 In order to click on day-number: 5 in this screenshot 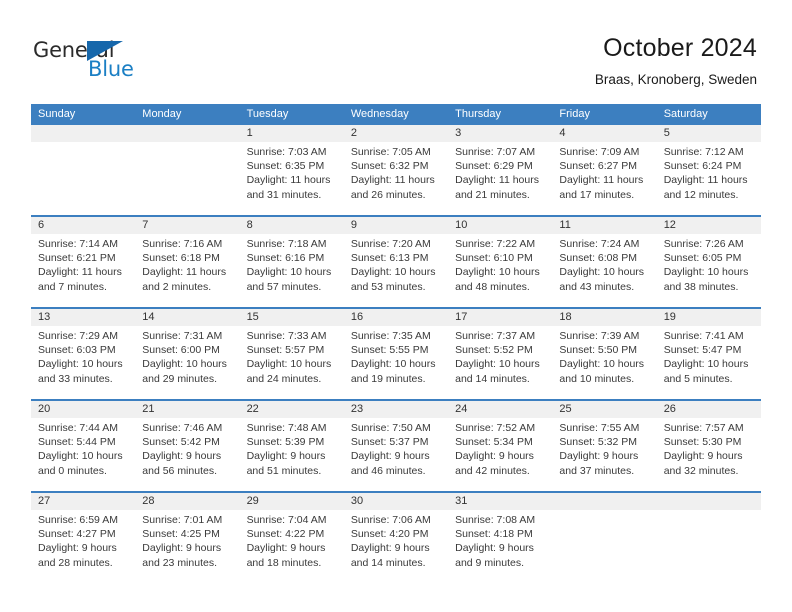, I will do `click(709, 133)`.